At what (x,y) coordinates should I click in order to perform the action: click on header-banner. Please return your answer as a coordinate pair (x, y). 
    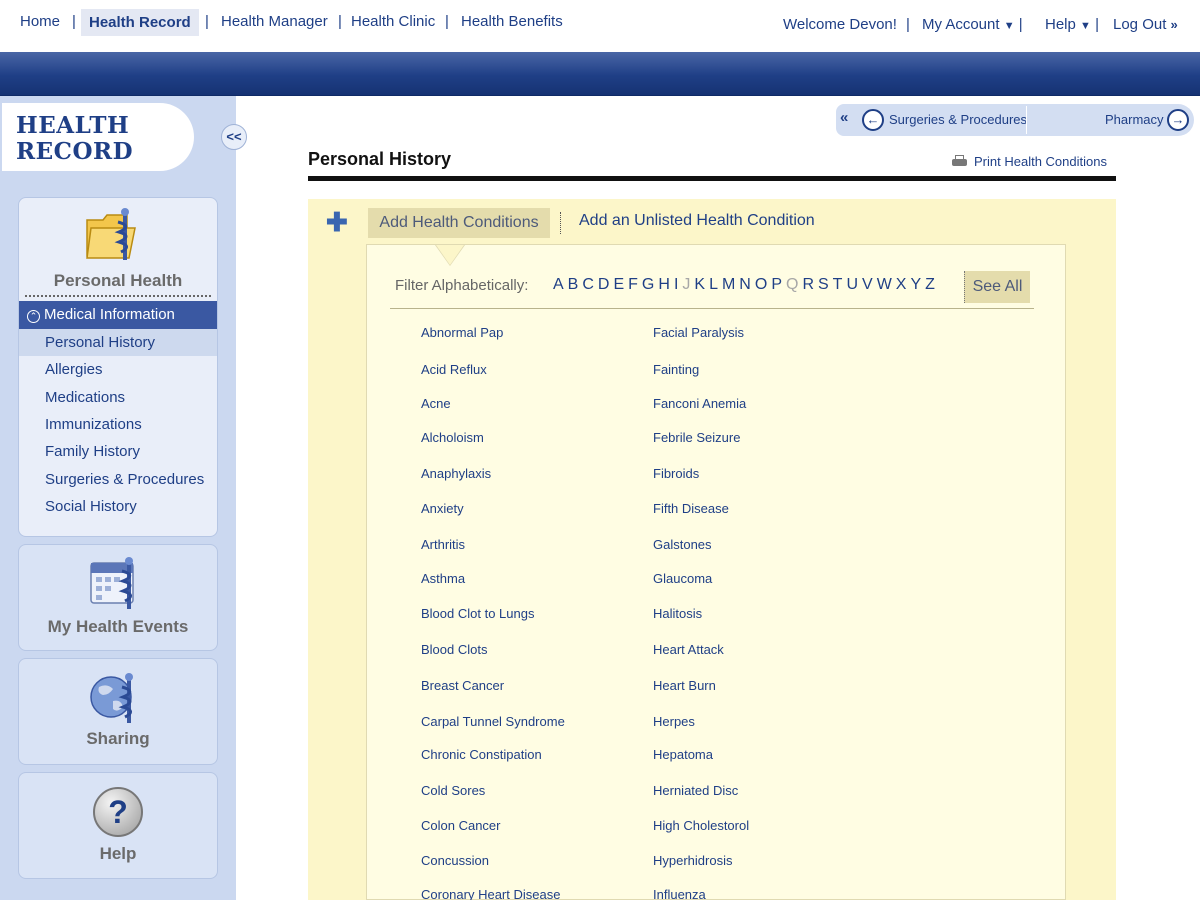
    Looking at the image, I should click on (600, 74).